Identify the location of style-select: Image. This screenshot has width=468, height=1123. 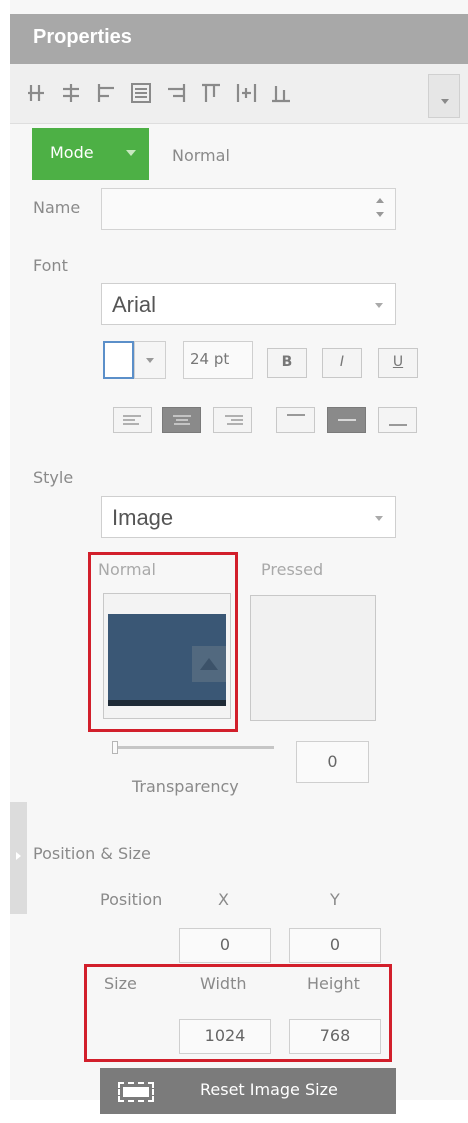
(248, 517).